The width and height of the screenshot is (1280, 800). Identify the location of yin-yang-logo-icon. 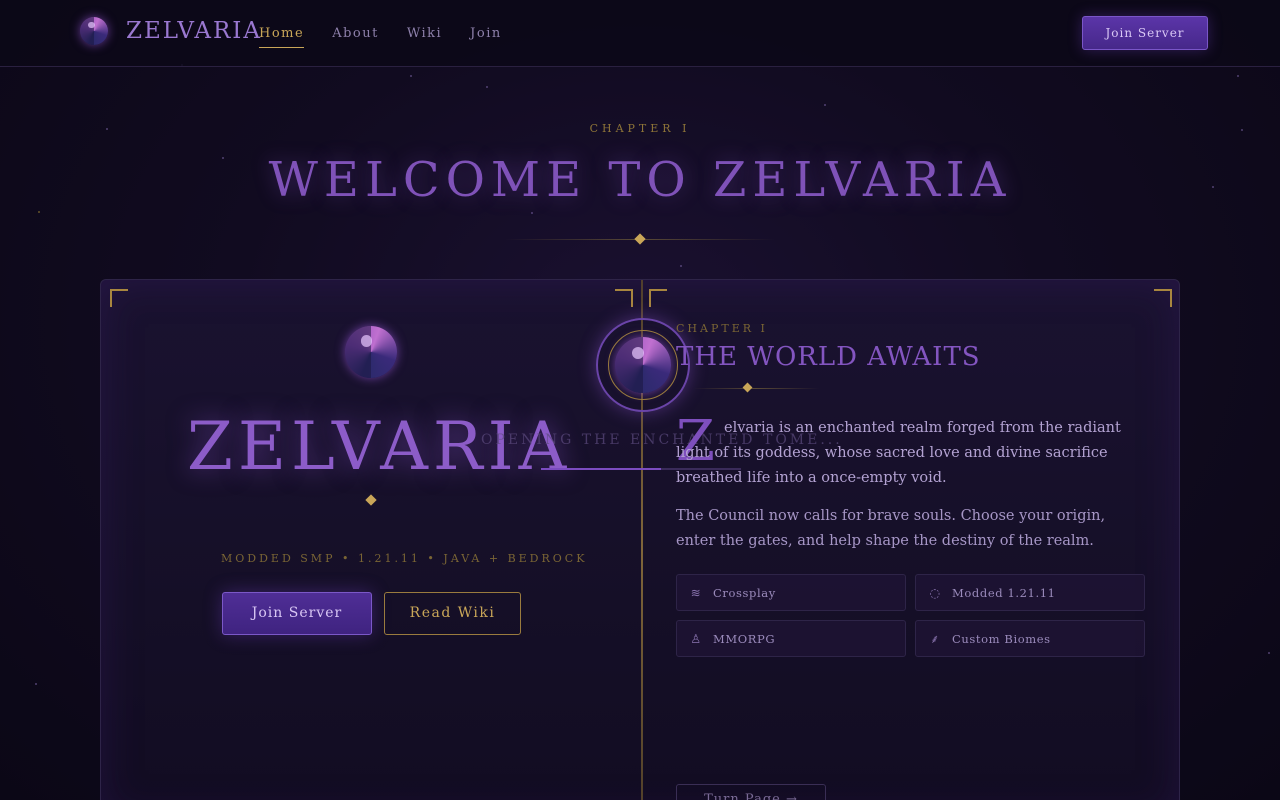
(94, 31).